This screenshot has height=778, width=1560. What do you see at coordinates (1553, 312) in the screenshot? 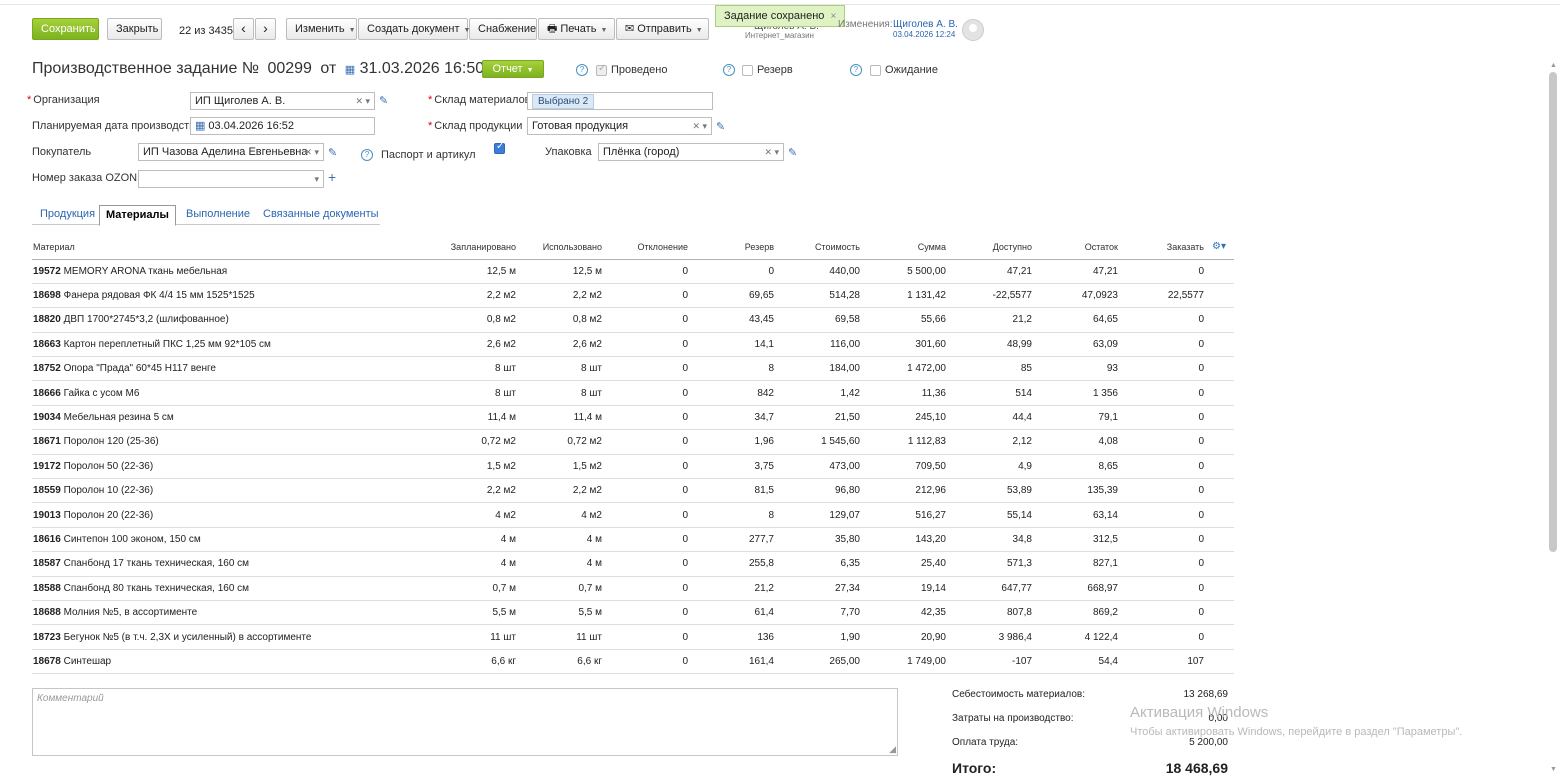
I see `vertical-scrollbar` at bounding box center [1553, 312].